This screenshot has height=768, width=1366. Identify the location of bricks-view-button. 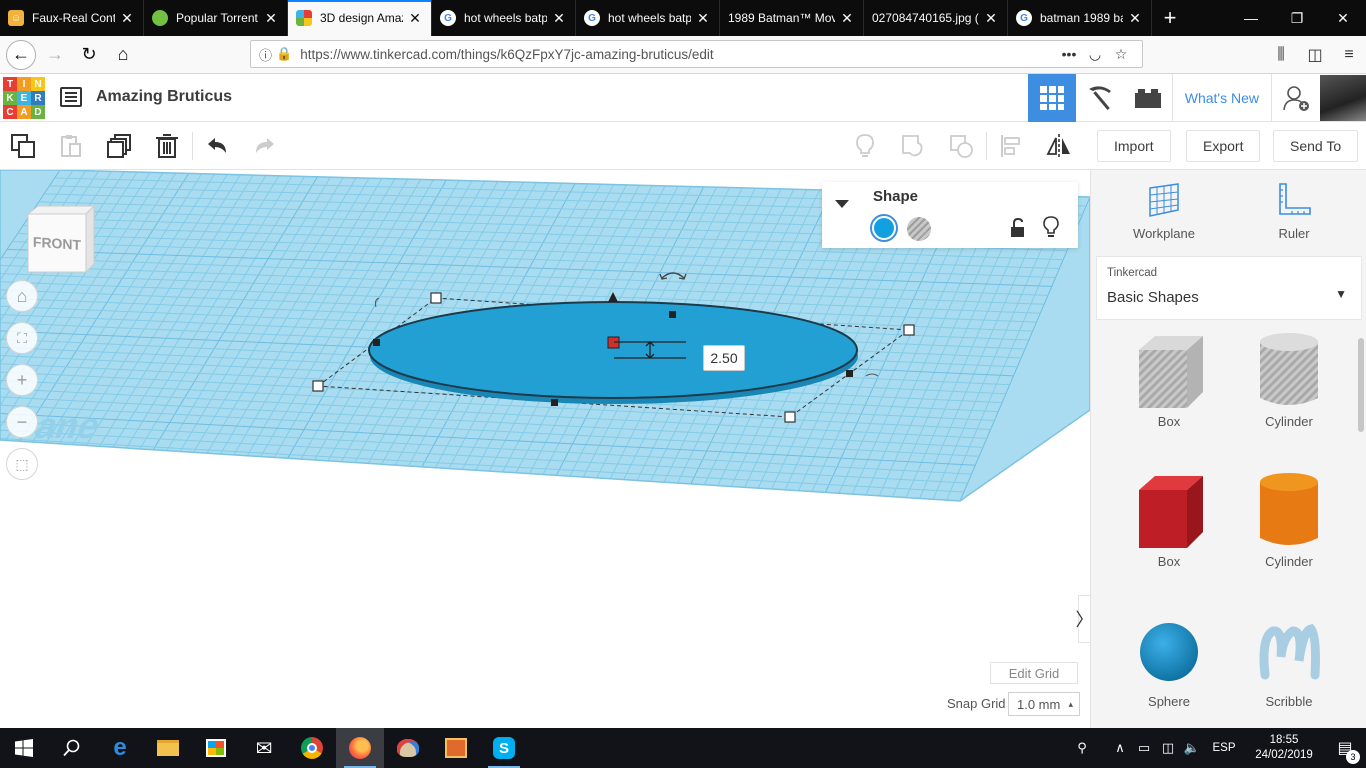
(1148, 98).